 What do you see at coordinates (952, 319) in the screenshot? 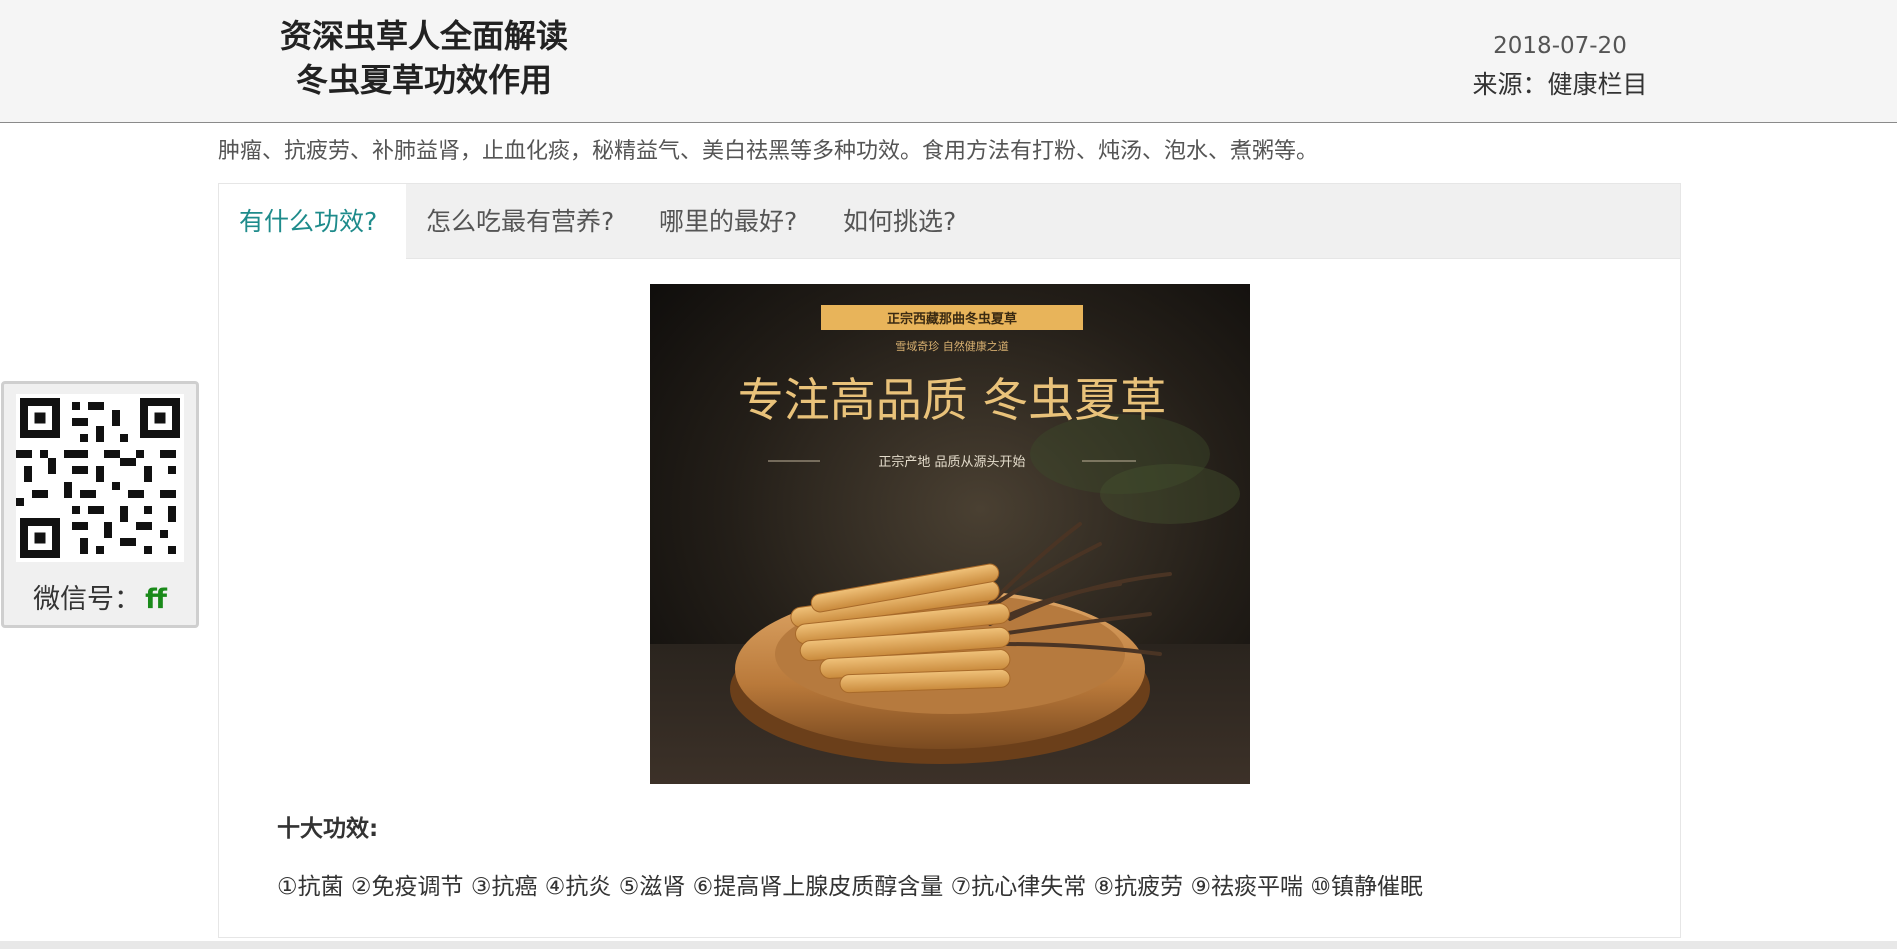
I see `image-banner-text: 正宗西藏那曲冬虫夏草` at bounding box center [952, 319].